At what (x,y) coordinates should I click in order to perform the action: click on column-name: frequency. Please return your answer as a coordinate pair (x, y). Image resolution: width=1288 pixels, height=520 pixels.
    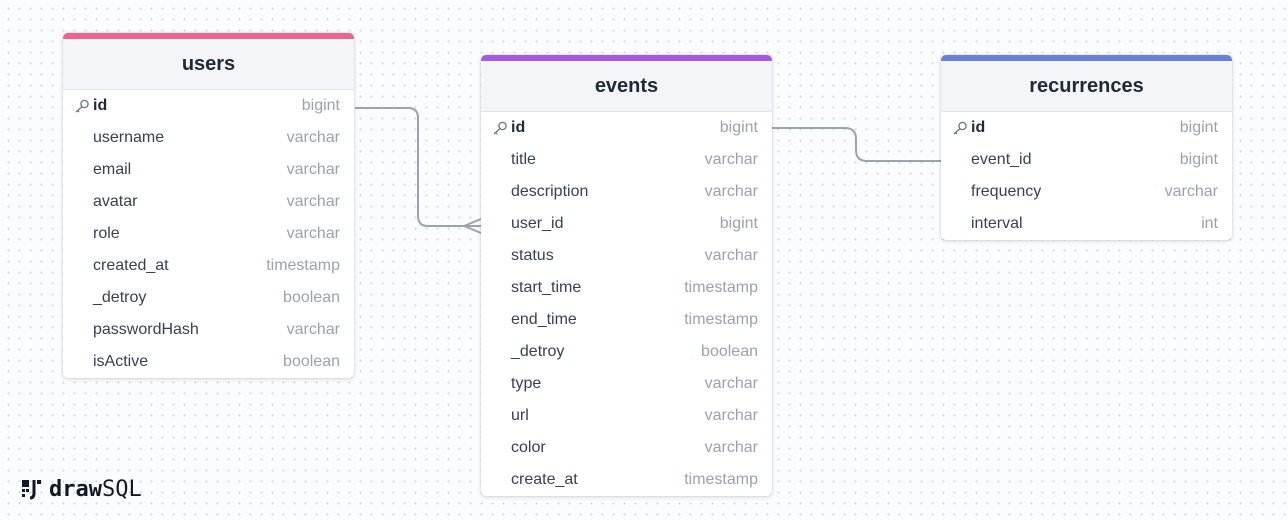
    Looking at the image, I should click on (1006, 191).